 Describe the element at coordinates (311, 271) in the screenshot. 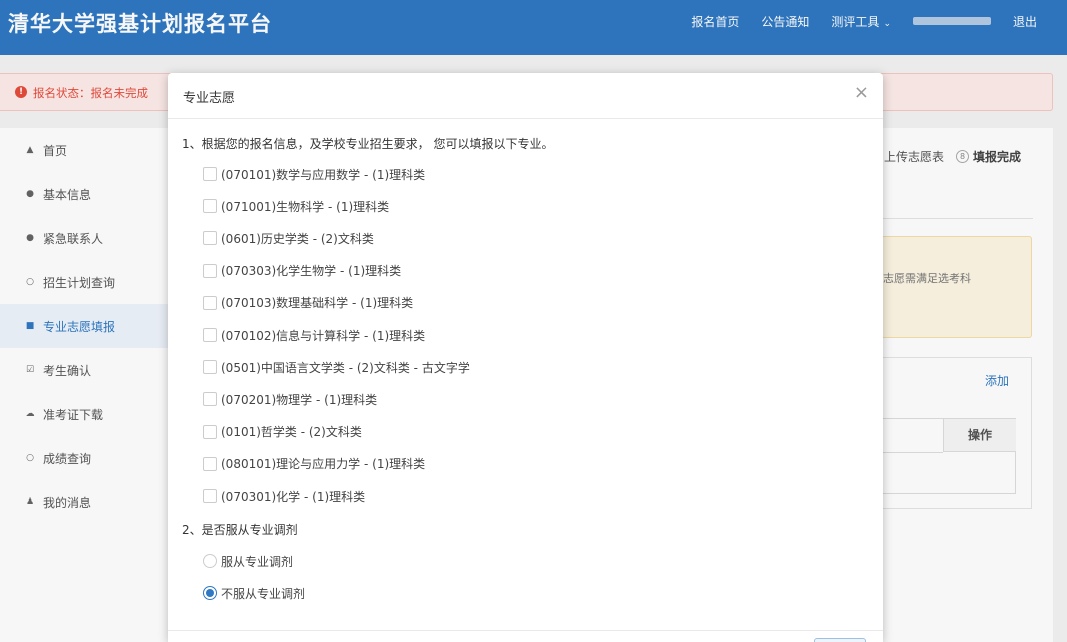

I see `major-option-label: (070303)化学生物学 - (1)理科类` at that location.